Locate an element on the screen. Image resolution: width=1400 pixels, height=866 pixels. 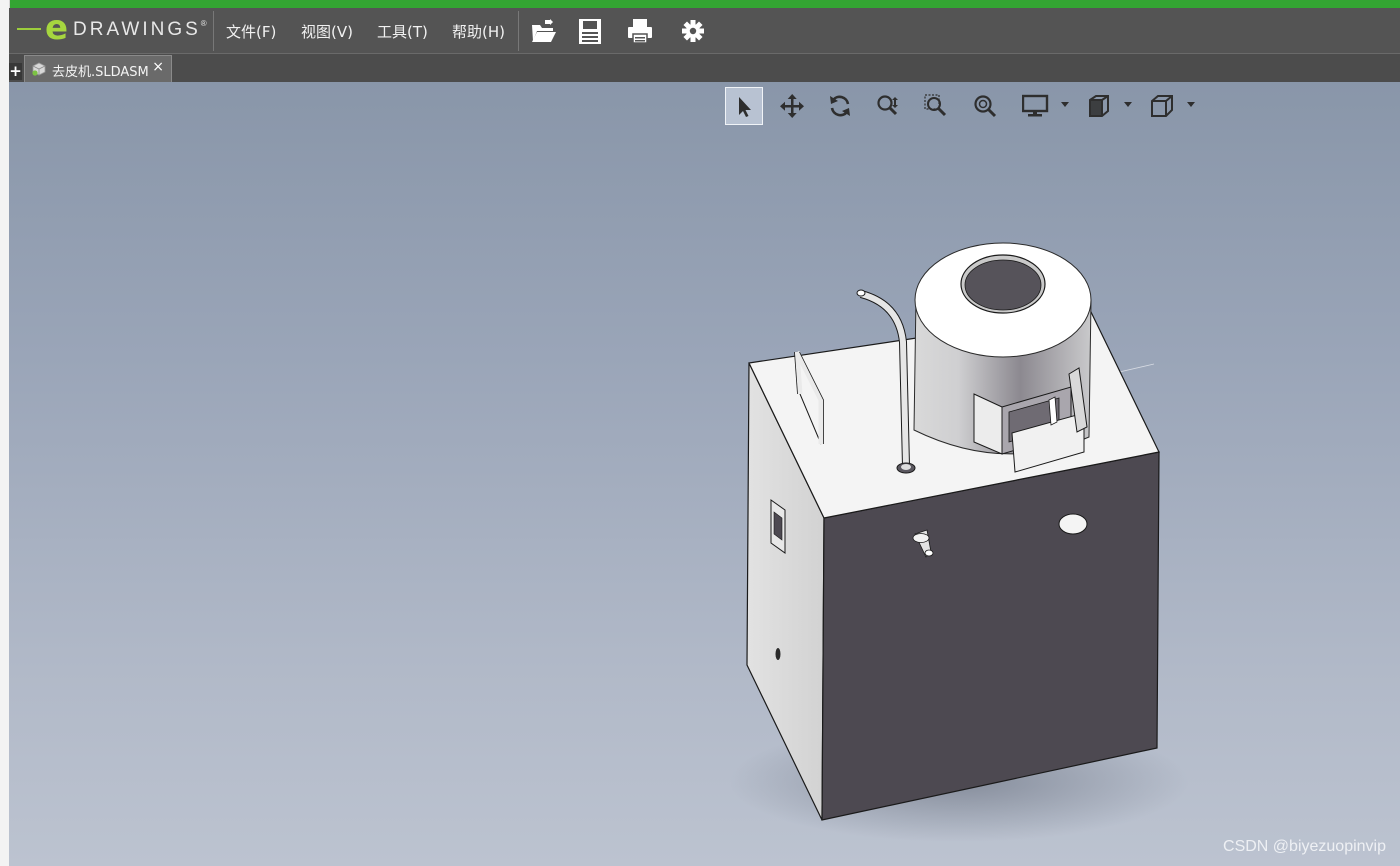
menu-separator is located at coordinates (213, 31).